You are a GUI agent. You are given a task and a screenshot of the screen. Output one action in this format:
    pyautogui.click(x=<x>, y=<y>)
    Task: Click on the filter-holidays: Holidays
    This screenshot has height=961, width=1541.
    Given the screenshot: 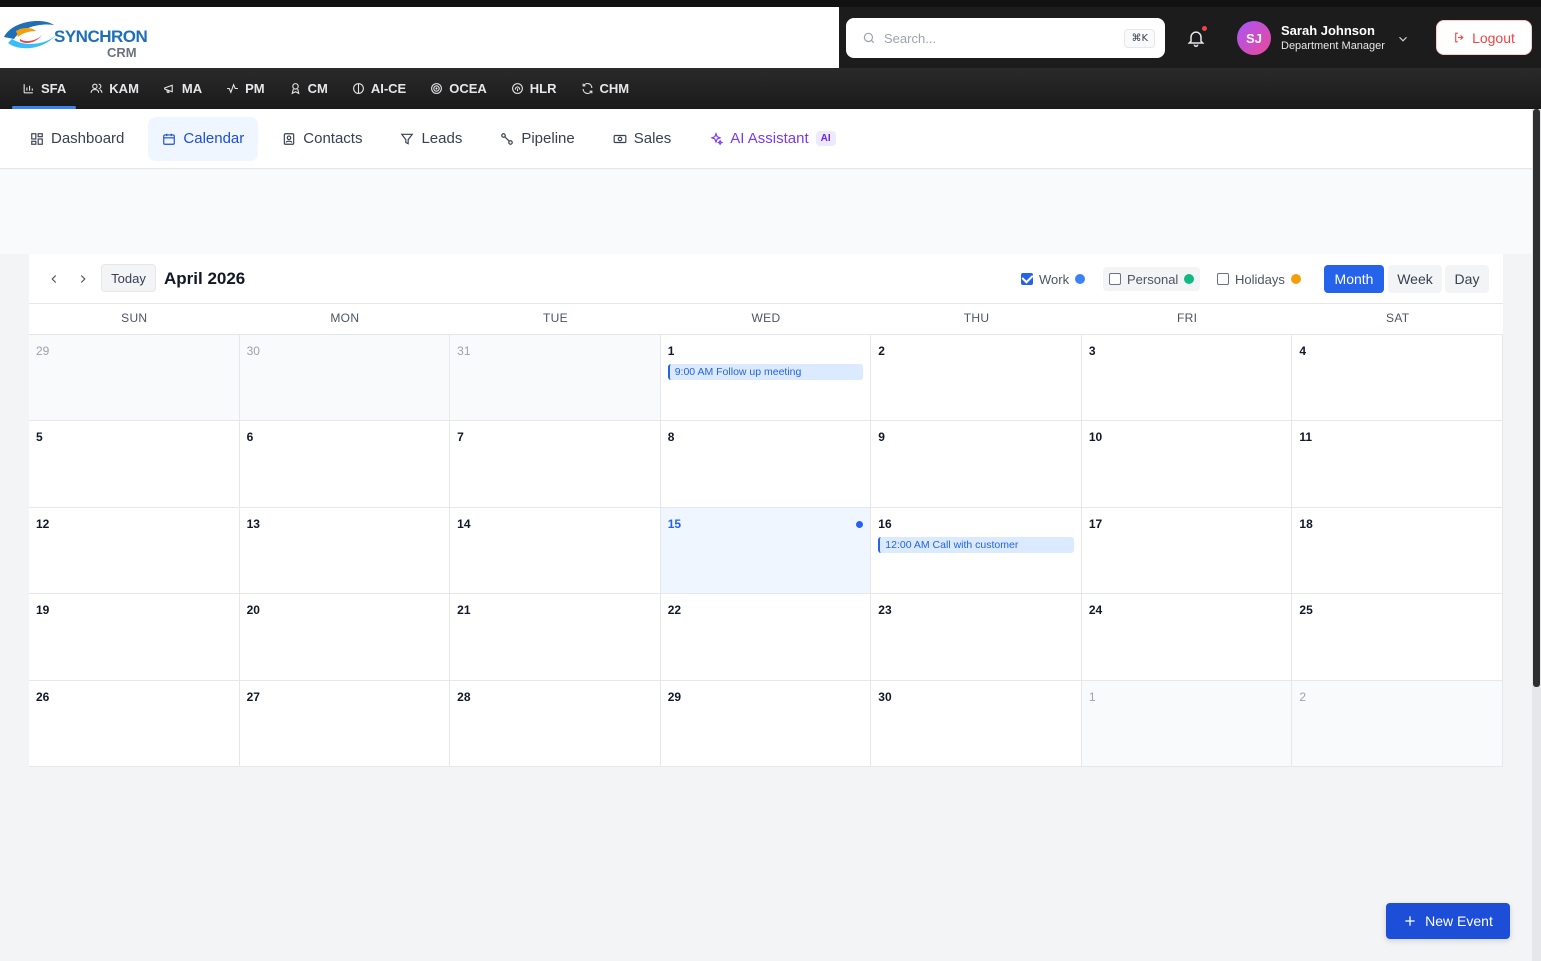 What is the action you would take?
    pyautogui.click(x=1259, y=279)
    